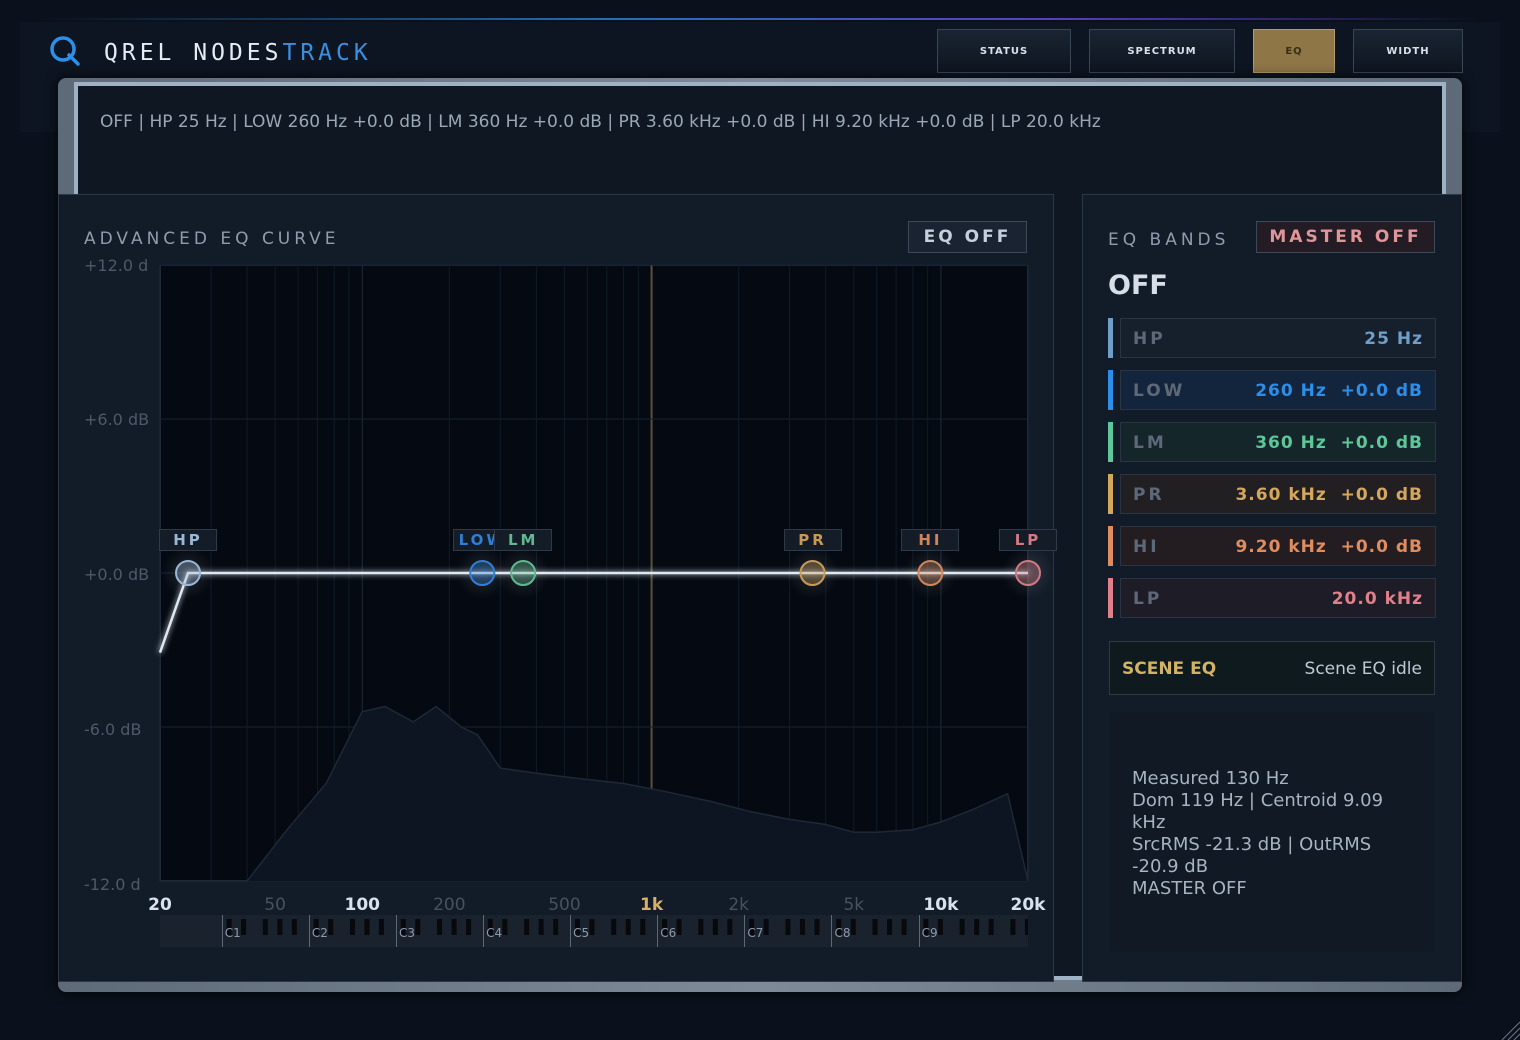 The image size is (1520, 1040). What do you see at coordinates (929, 933) in the screenshot?
I see `octave-label: C9` at bounding box center [929, 933].